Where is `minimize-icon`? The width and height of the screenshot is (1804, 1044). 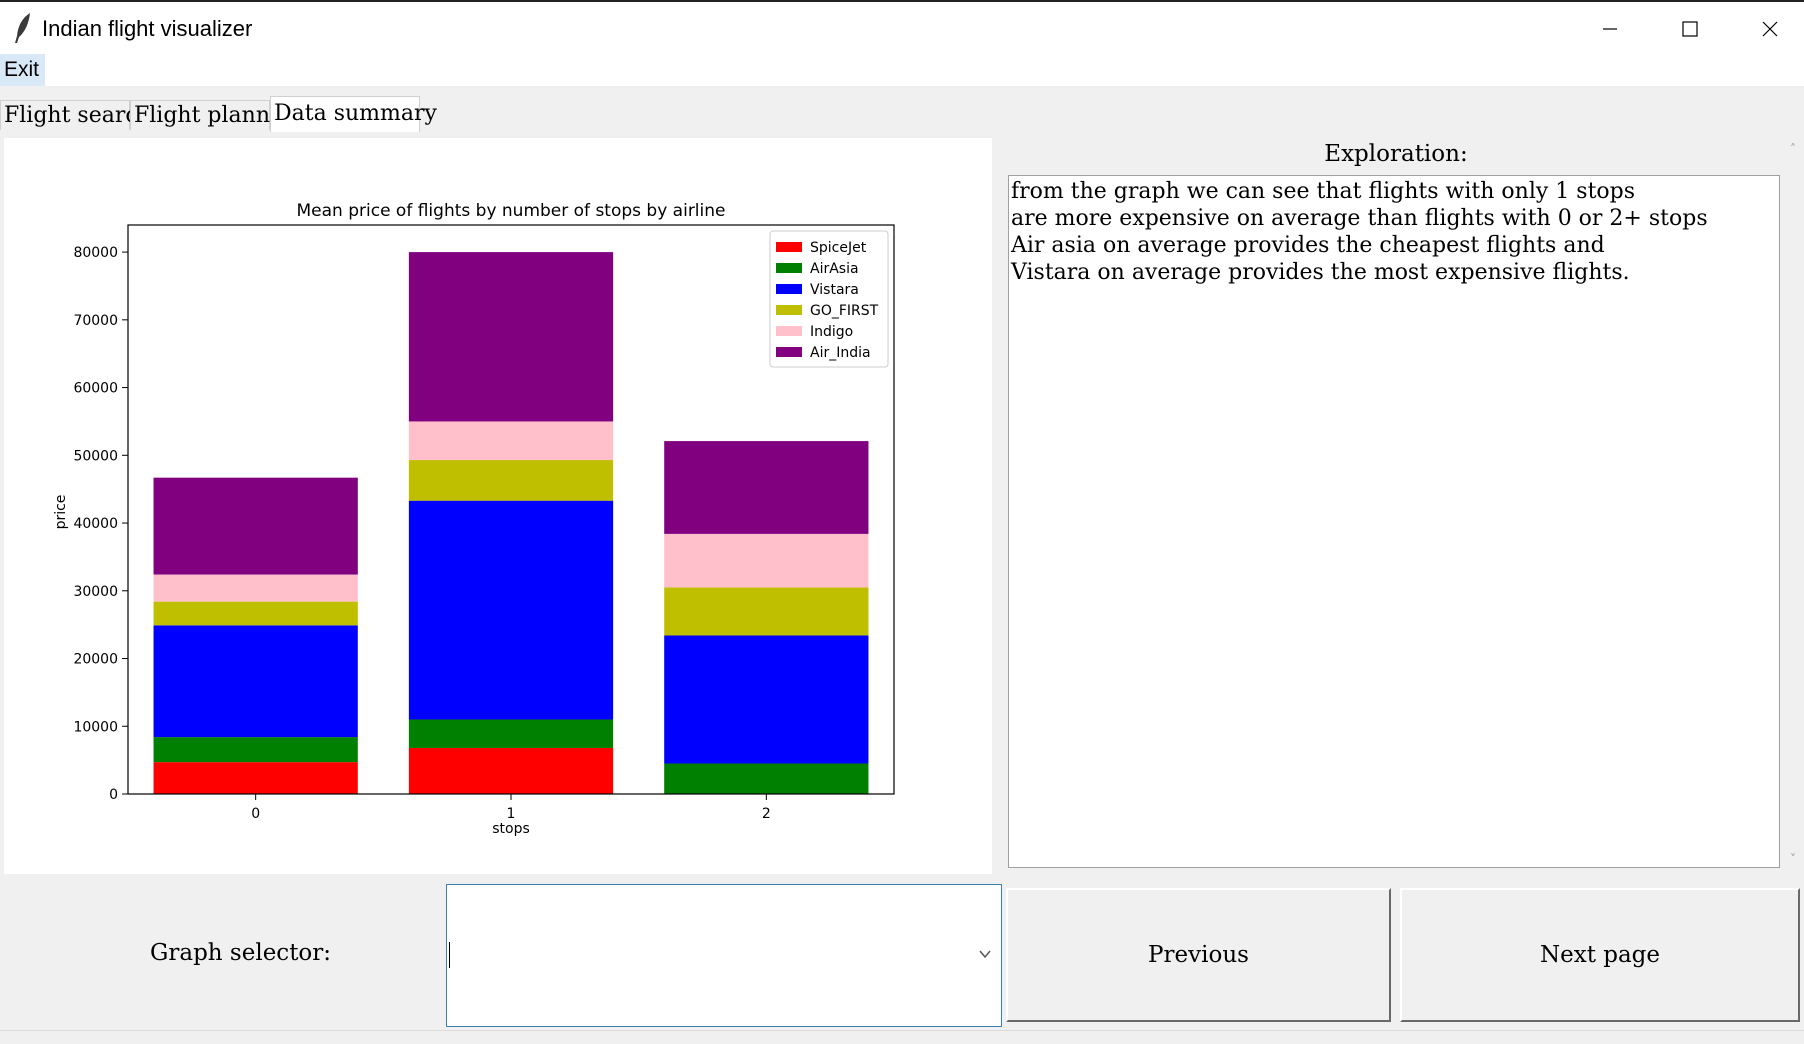
minimize-icon is located at coordinates (1610, 29).